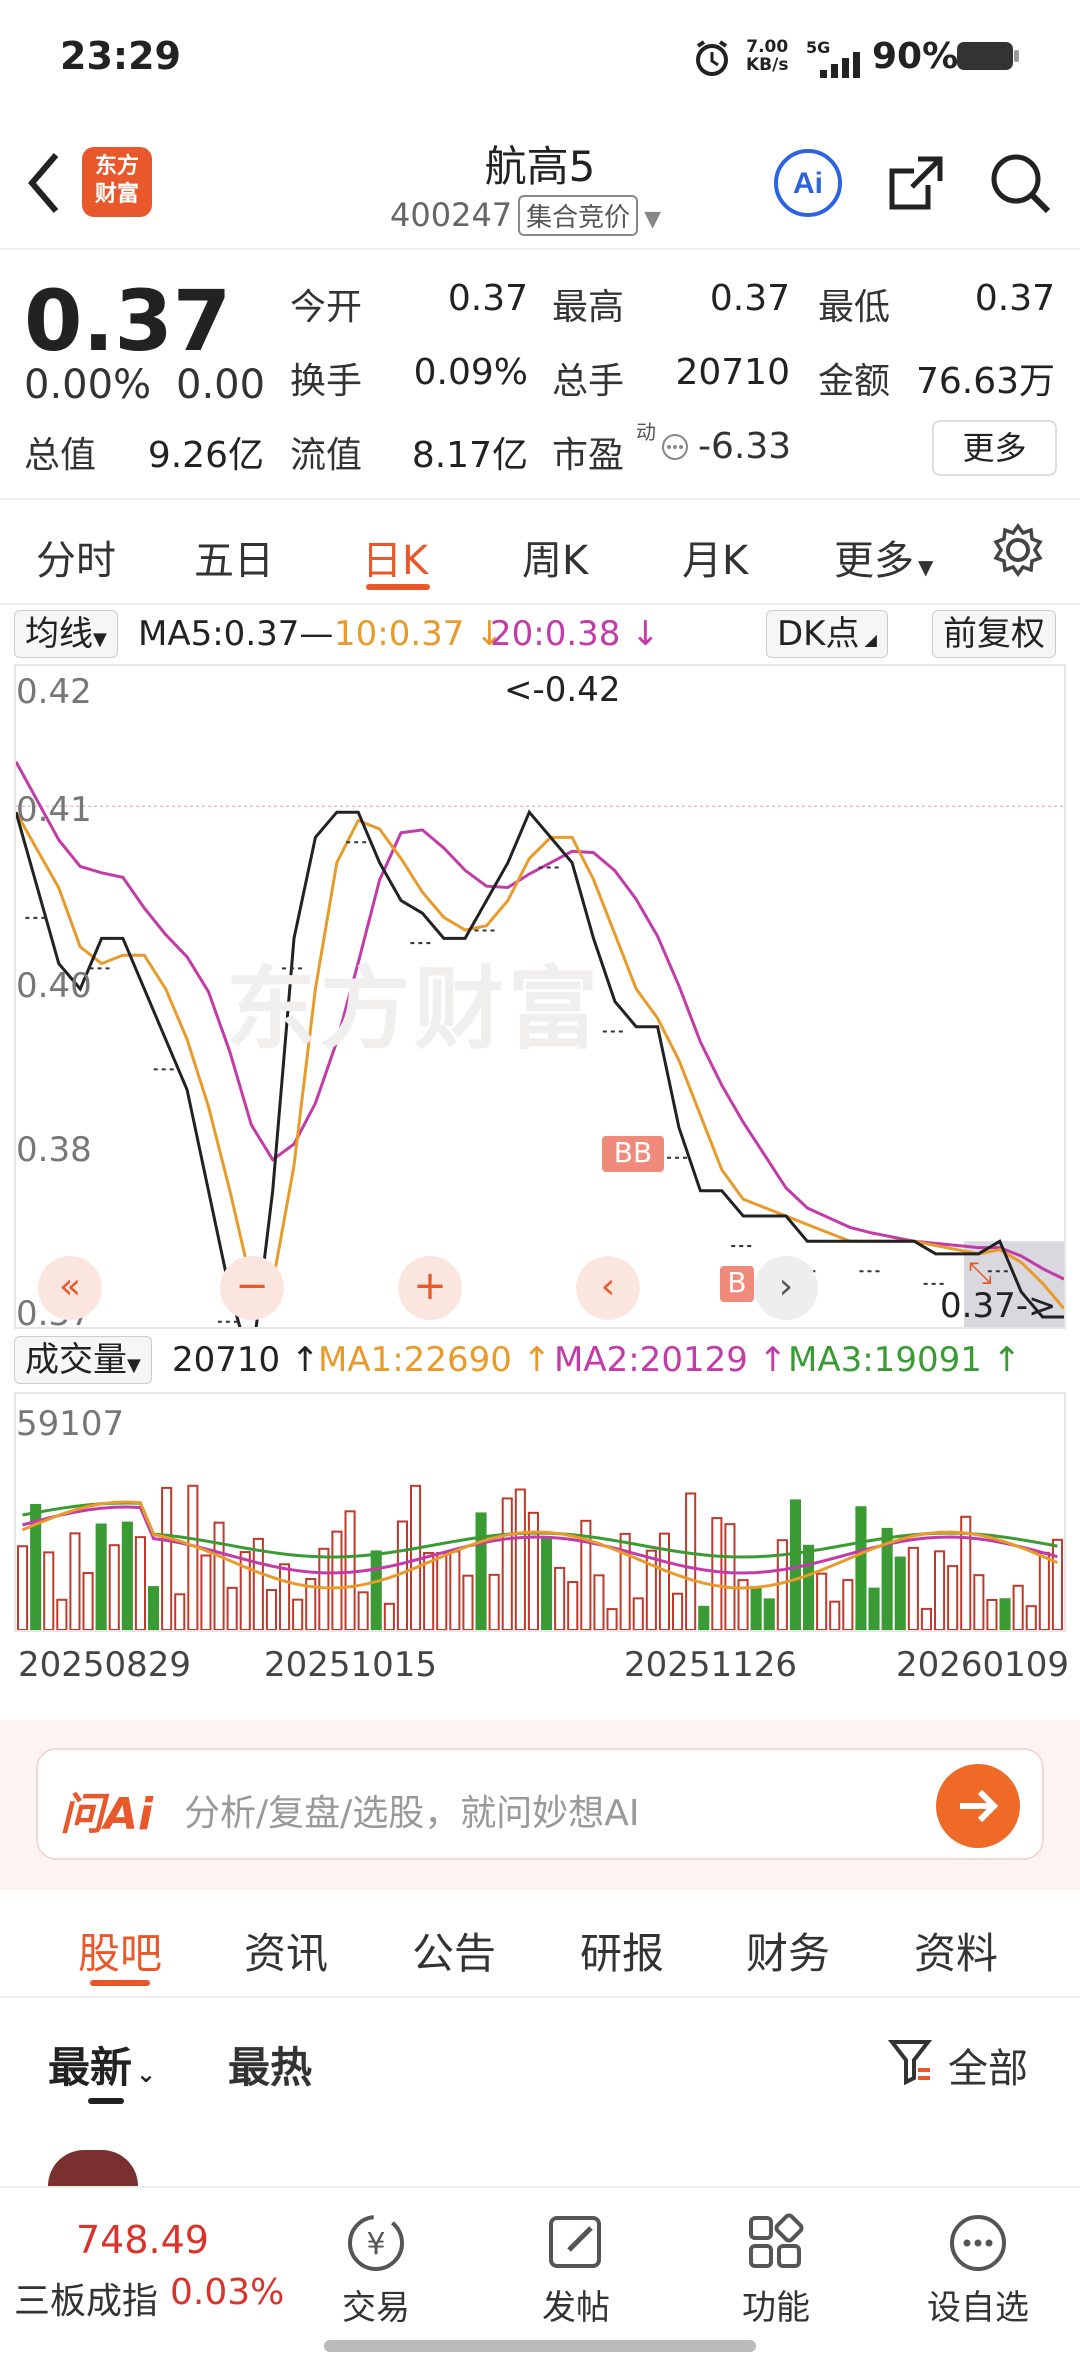 The image size is (1080, 2376). What do you see at coordinates (874, 561) in the screenshot?
I see `tab-more-label: 更多` at bounding box center [874, 561].